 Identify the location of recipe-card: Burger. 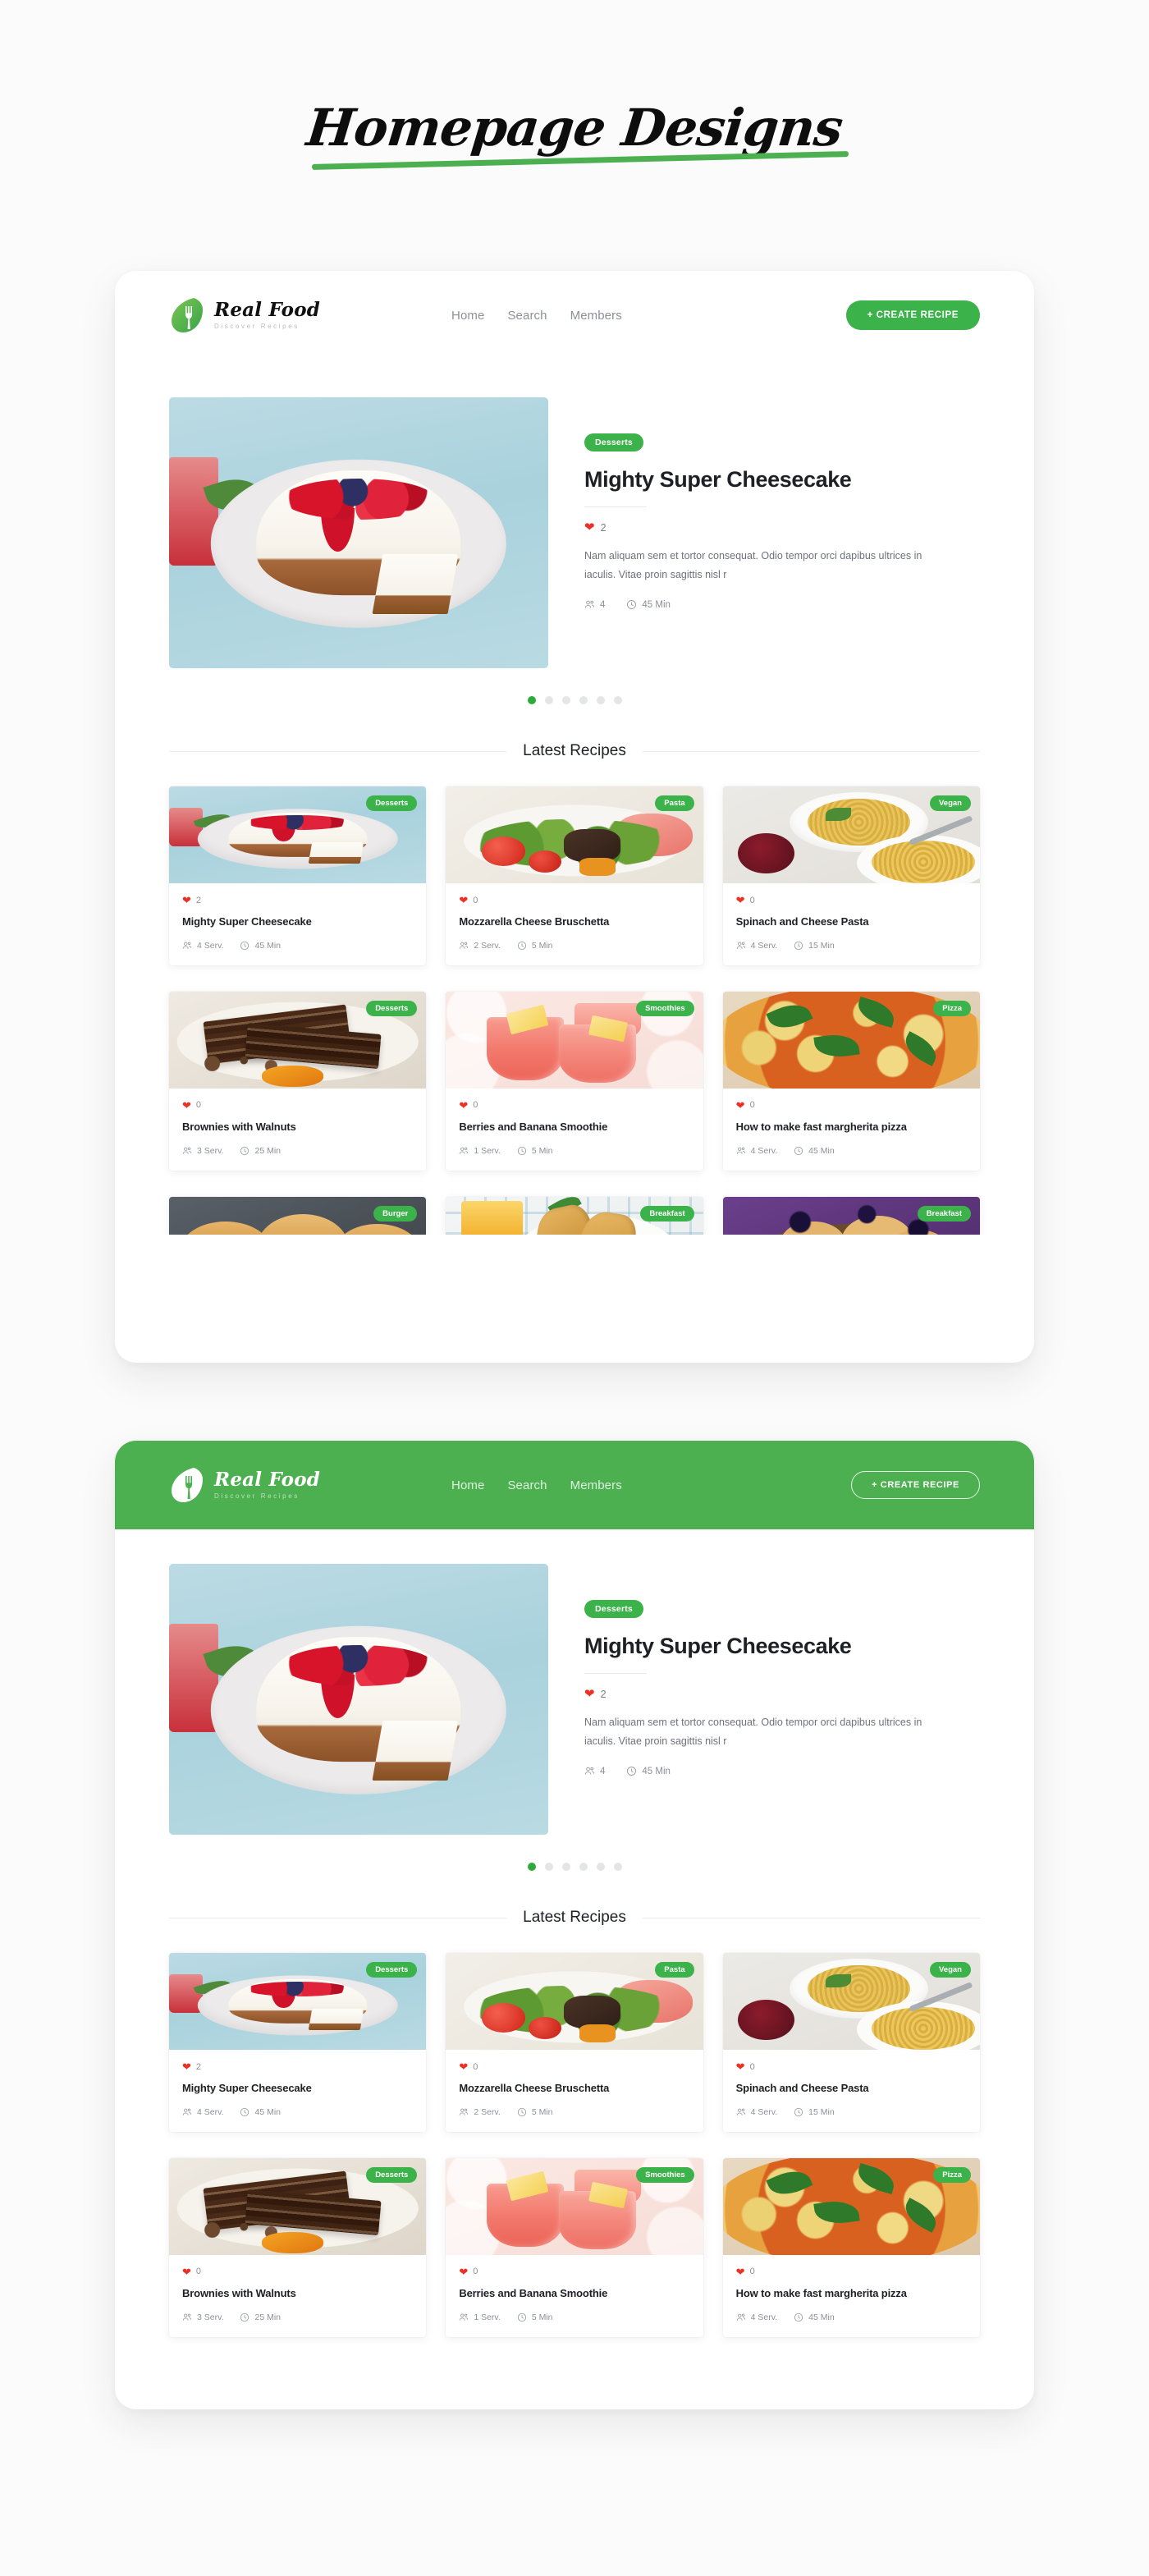
(298, 1216).